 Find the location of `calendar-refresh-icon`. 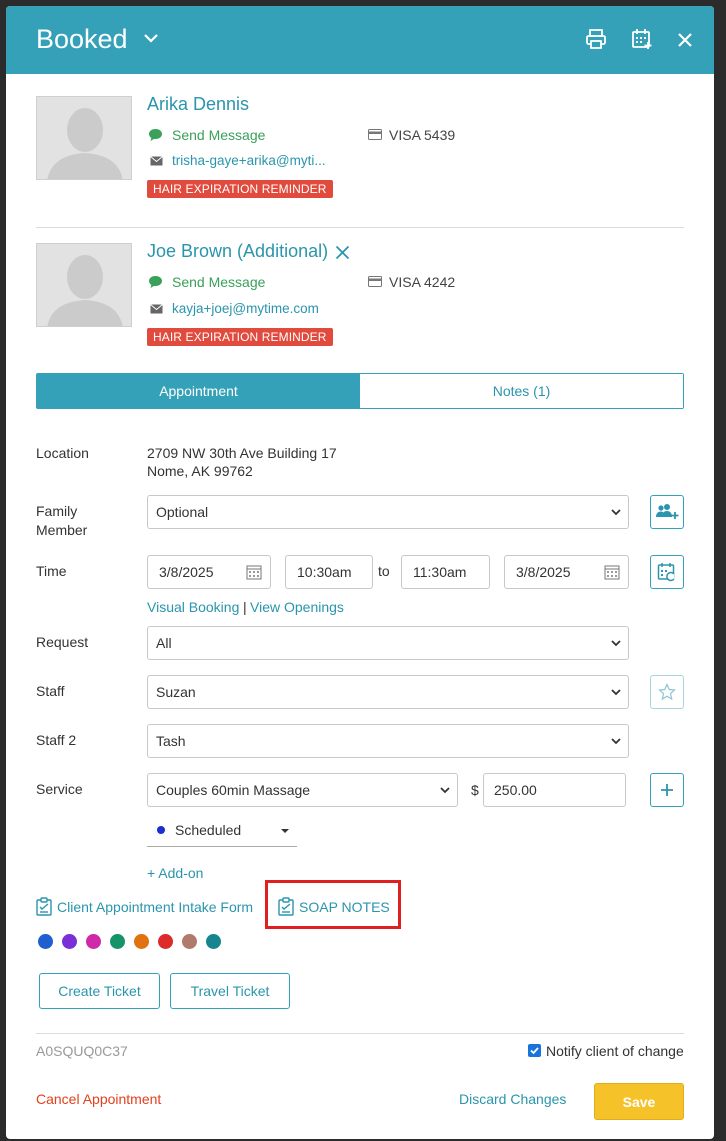

calendar-refresh-icon is located at coordinates (666, 572).